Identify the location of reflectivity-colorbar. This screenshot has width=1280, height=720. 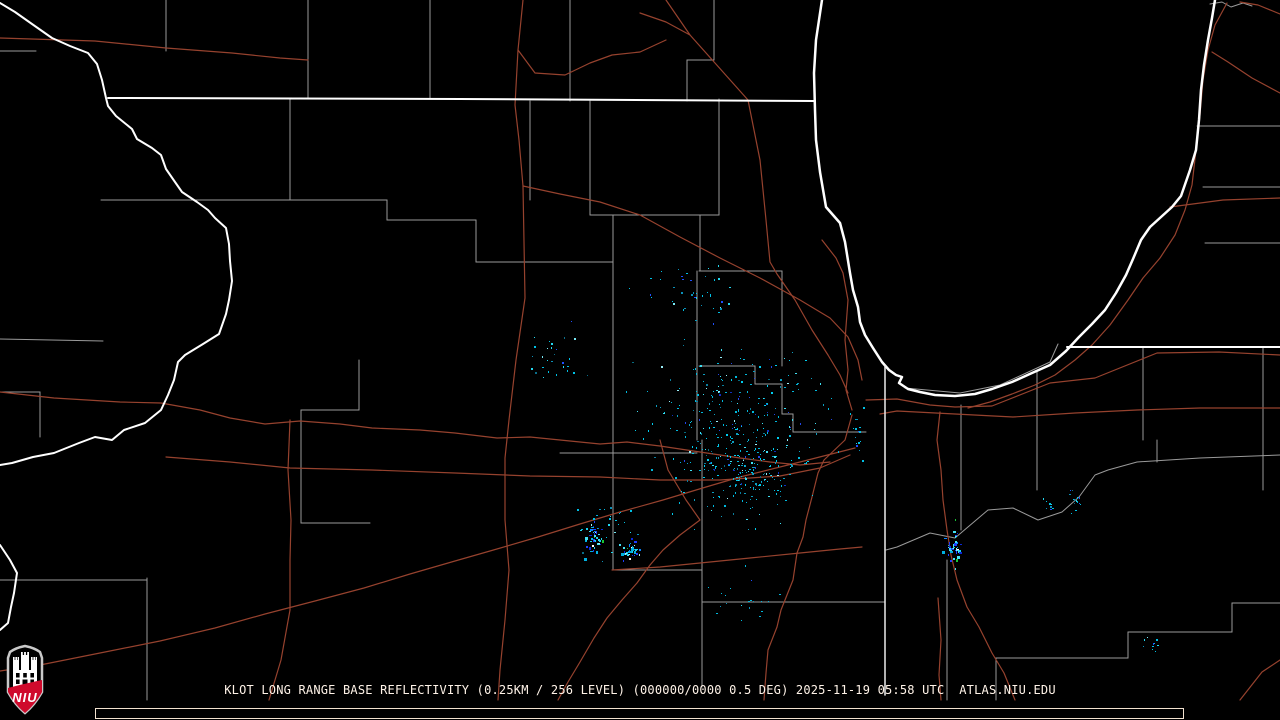
(639, 713).